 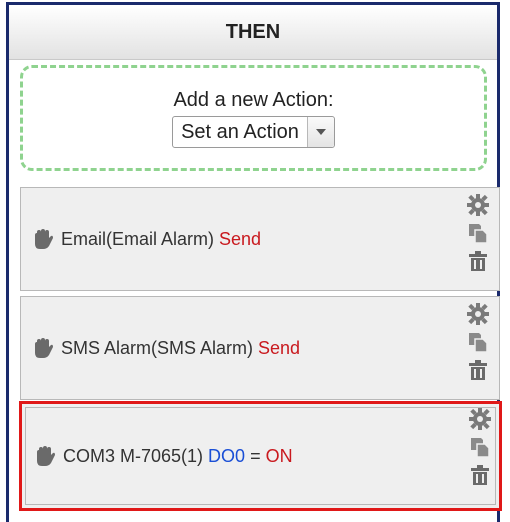 I want to click on add-action-label: Add a new Action:, so click(x=253, y=99).